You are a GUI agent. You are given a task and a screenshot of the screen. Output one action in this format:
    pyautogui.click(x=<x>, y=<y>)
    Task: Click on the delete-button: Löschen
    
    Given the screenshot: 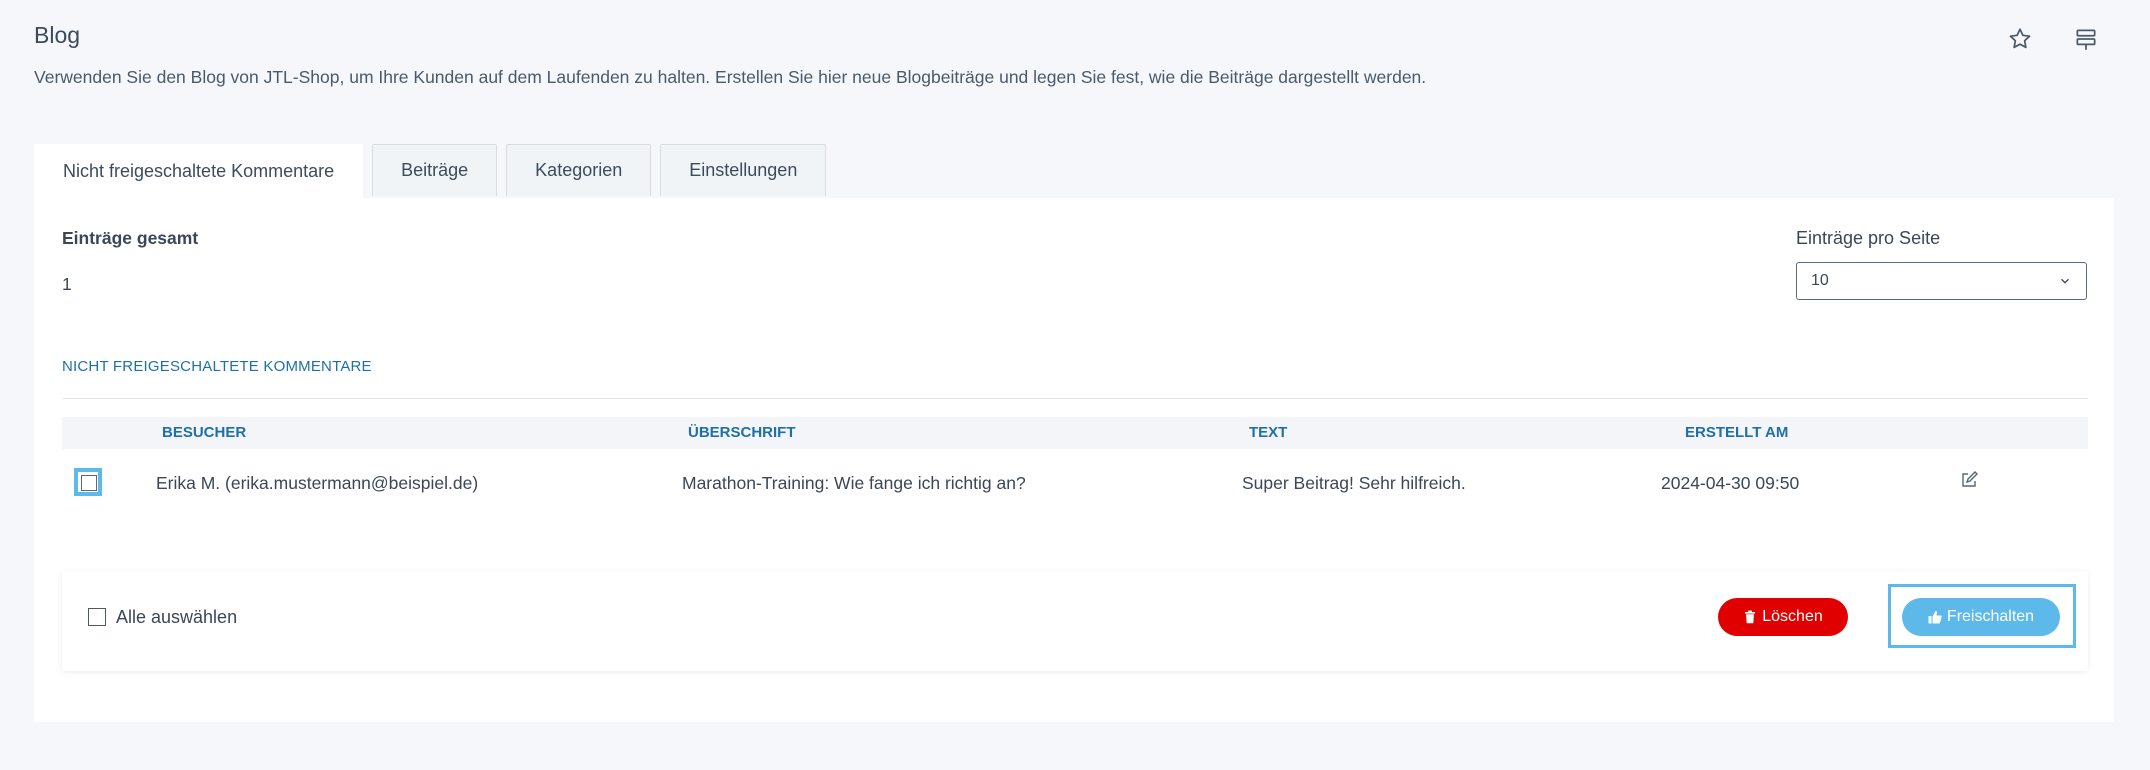 What is the action you would take?
    pyautogui.click(x=1783, y=617)
    